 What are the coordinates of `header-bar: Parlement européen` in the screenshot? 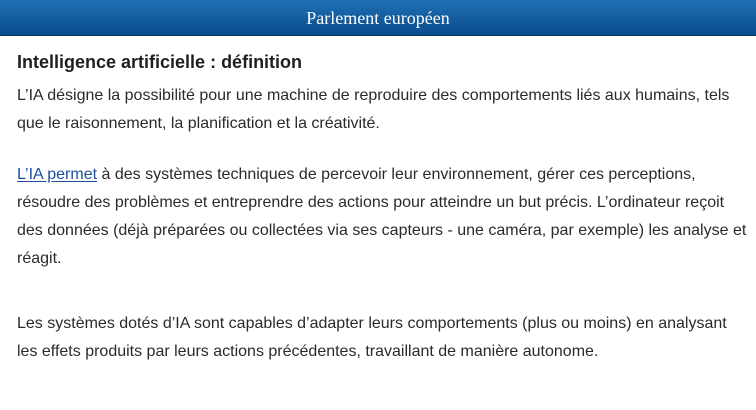 It's located at (378, 18).